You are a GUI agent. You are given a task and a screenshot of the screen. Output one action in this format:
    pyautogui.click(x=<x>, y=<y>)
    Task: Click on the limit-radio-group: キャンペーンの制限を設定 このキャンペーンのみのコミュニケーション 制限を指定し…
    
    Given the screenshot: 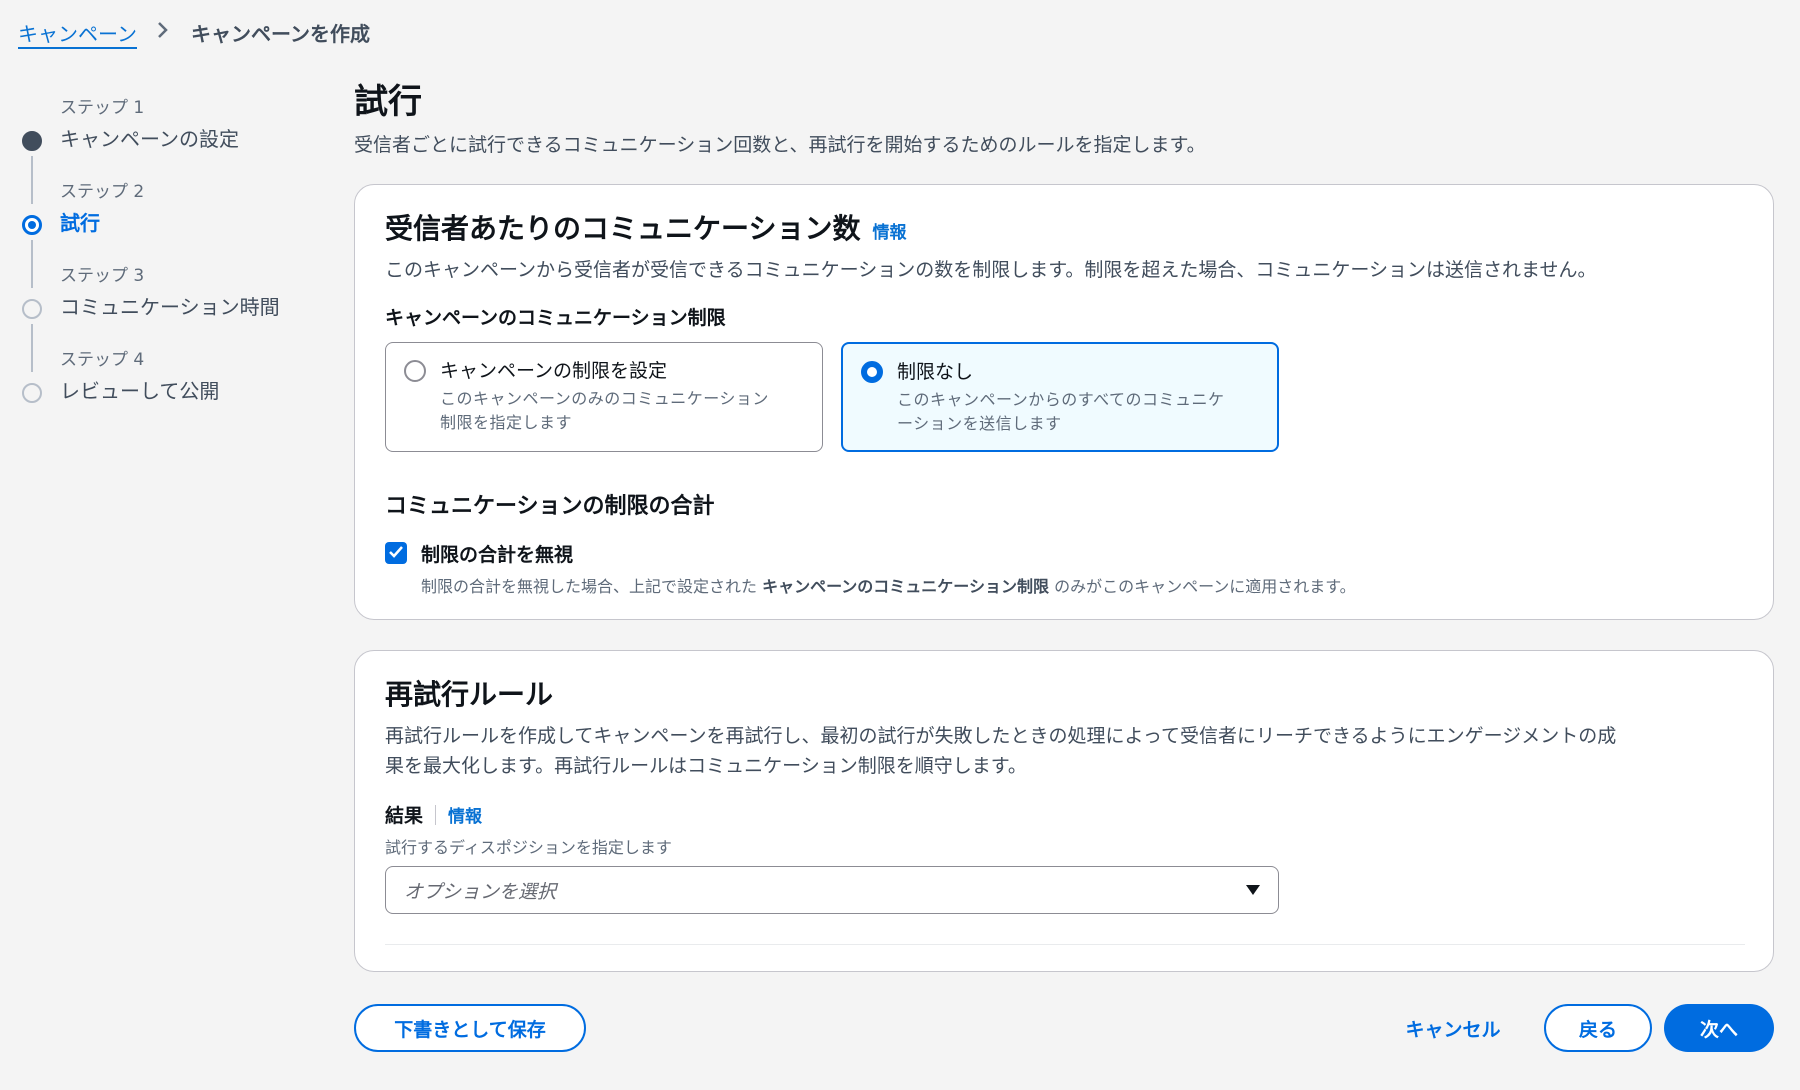 What is the action you would take?
    pyautogui.click(x=1064, y=397)
    